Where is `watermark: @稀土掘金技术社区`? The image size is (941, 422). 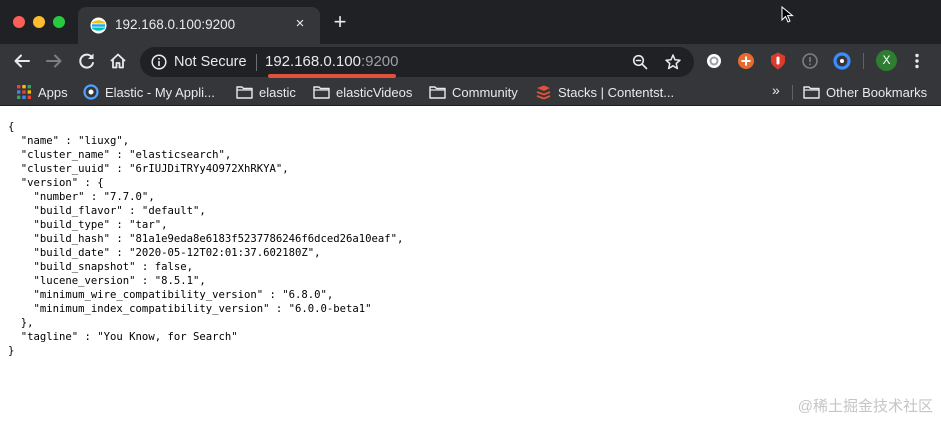
watermark: @稀土掘金技术社区 is located at coordinates (865, 406).